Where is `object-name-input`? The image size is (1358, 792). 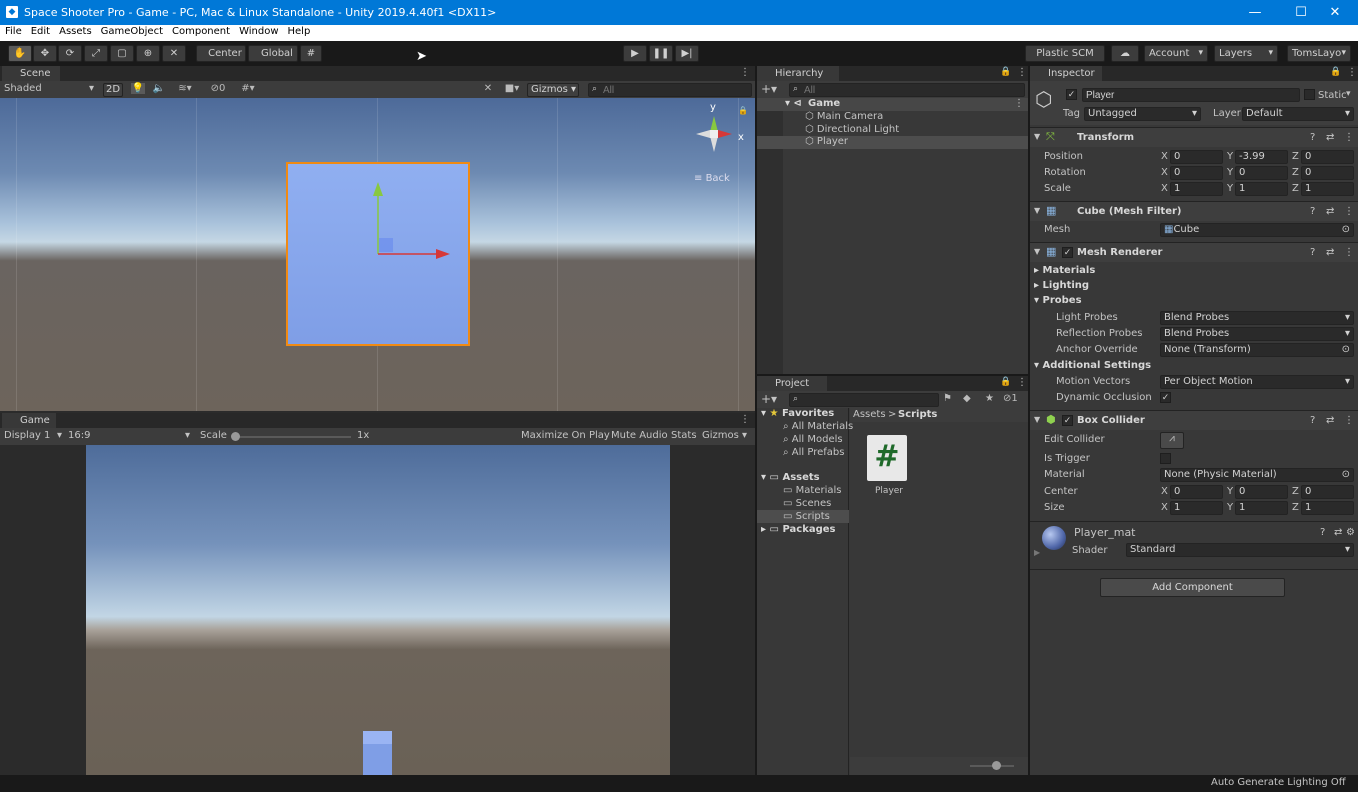
object-name-input is located at coordinates (1191, 95).